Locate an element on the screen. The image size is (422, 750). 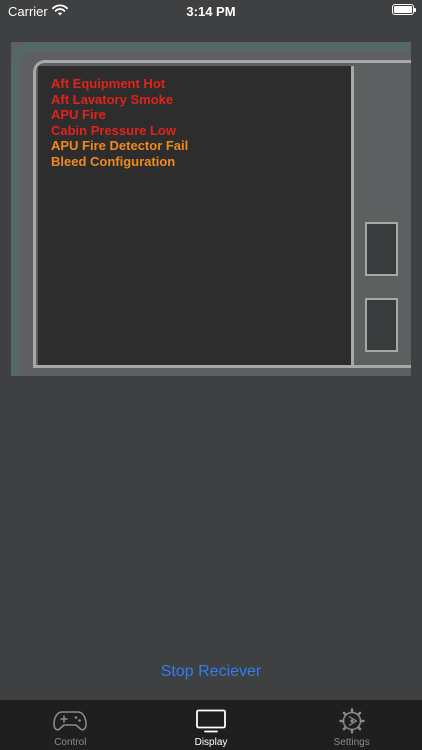
alert-message: Cabin Pressure Low is located at coordinates (113, 130).